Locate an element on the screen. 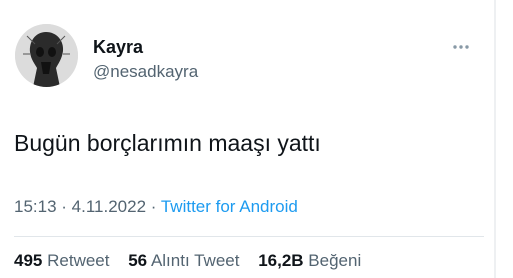  quotes-label: Alıntı Tweet is located at coordinates (195, 260).